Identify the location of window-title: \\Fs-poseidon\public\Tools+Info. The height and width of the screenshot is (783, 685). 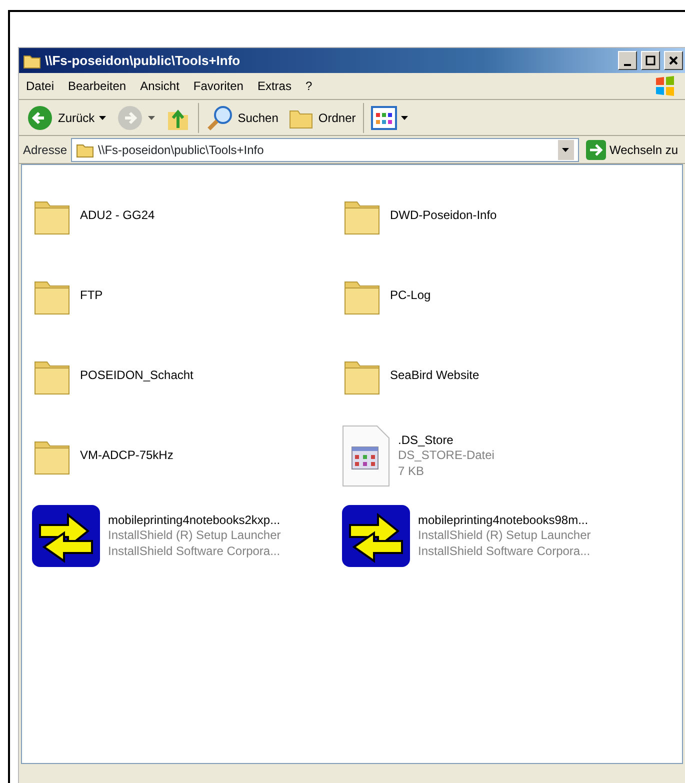
(143, 61).